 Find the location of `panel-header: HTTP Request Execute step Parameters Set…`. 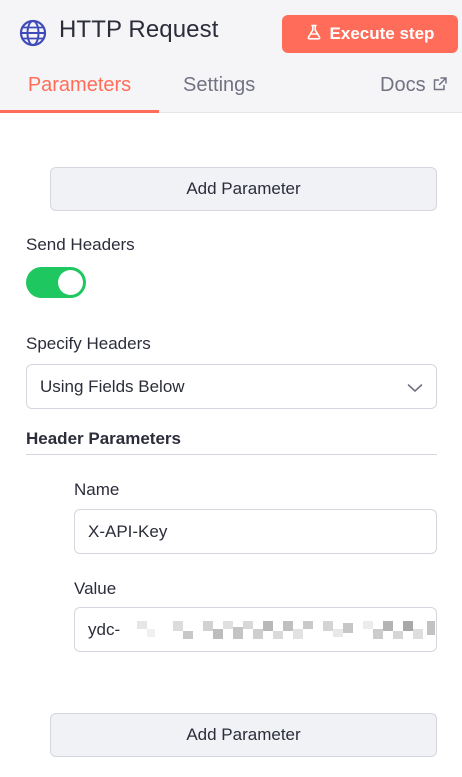

panel-header: HTTP Request Execute step Parameters Set… is located at coordinates (231, 56).